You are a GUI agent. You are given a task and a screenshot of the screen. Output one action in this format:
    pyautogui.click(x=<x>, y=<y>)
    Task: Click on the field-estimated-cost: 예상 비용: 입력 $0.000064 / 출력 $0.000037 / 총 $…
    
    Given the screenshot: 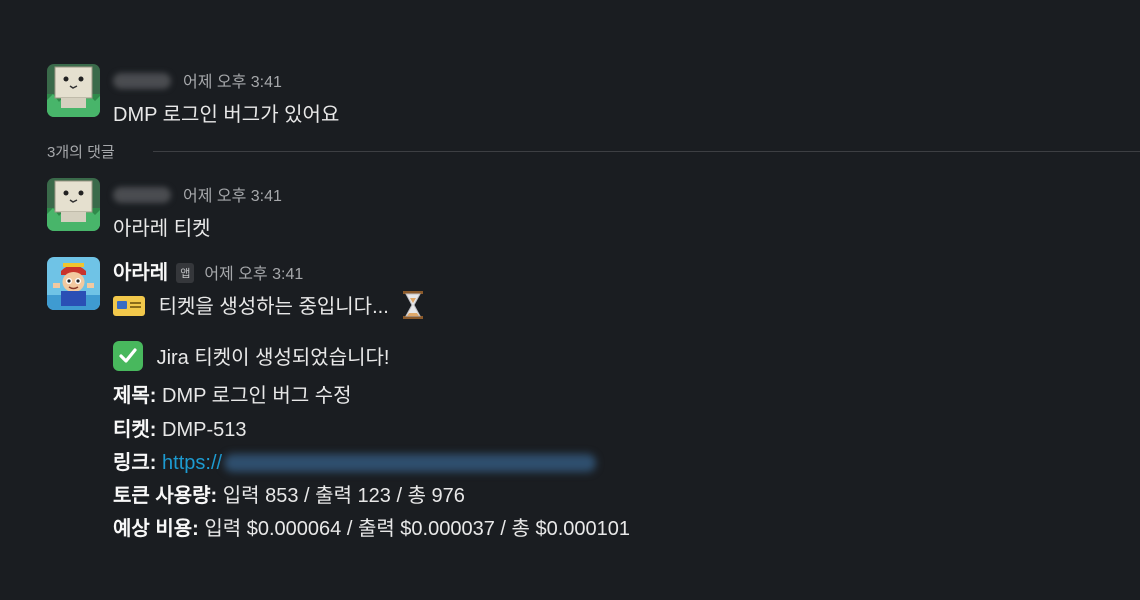 What is the action you would take?
    pyautogui.click(x=371, y=526)
    